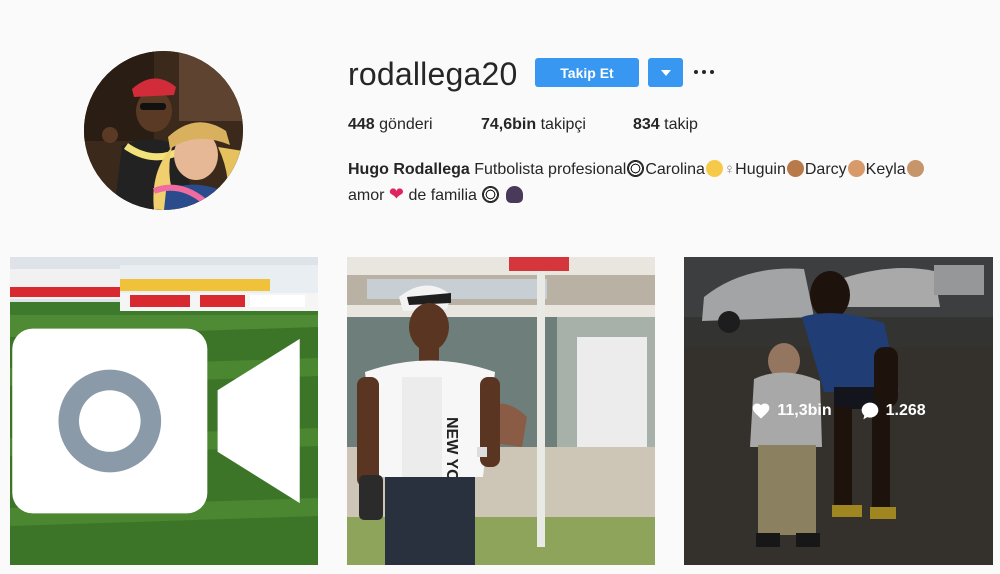 The height and width of the screenshot is (574, 1000). What do you see at coordinates (760, 169) in the screenshot?
I see `bio-name-2: Huguin` at bounding box center [760, 169].